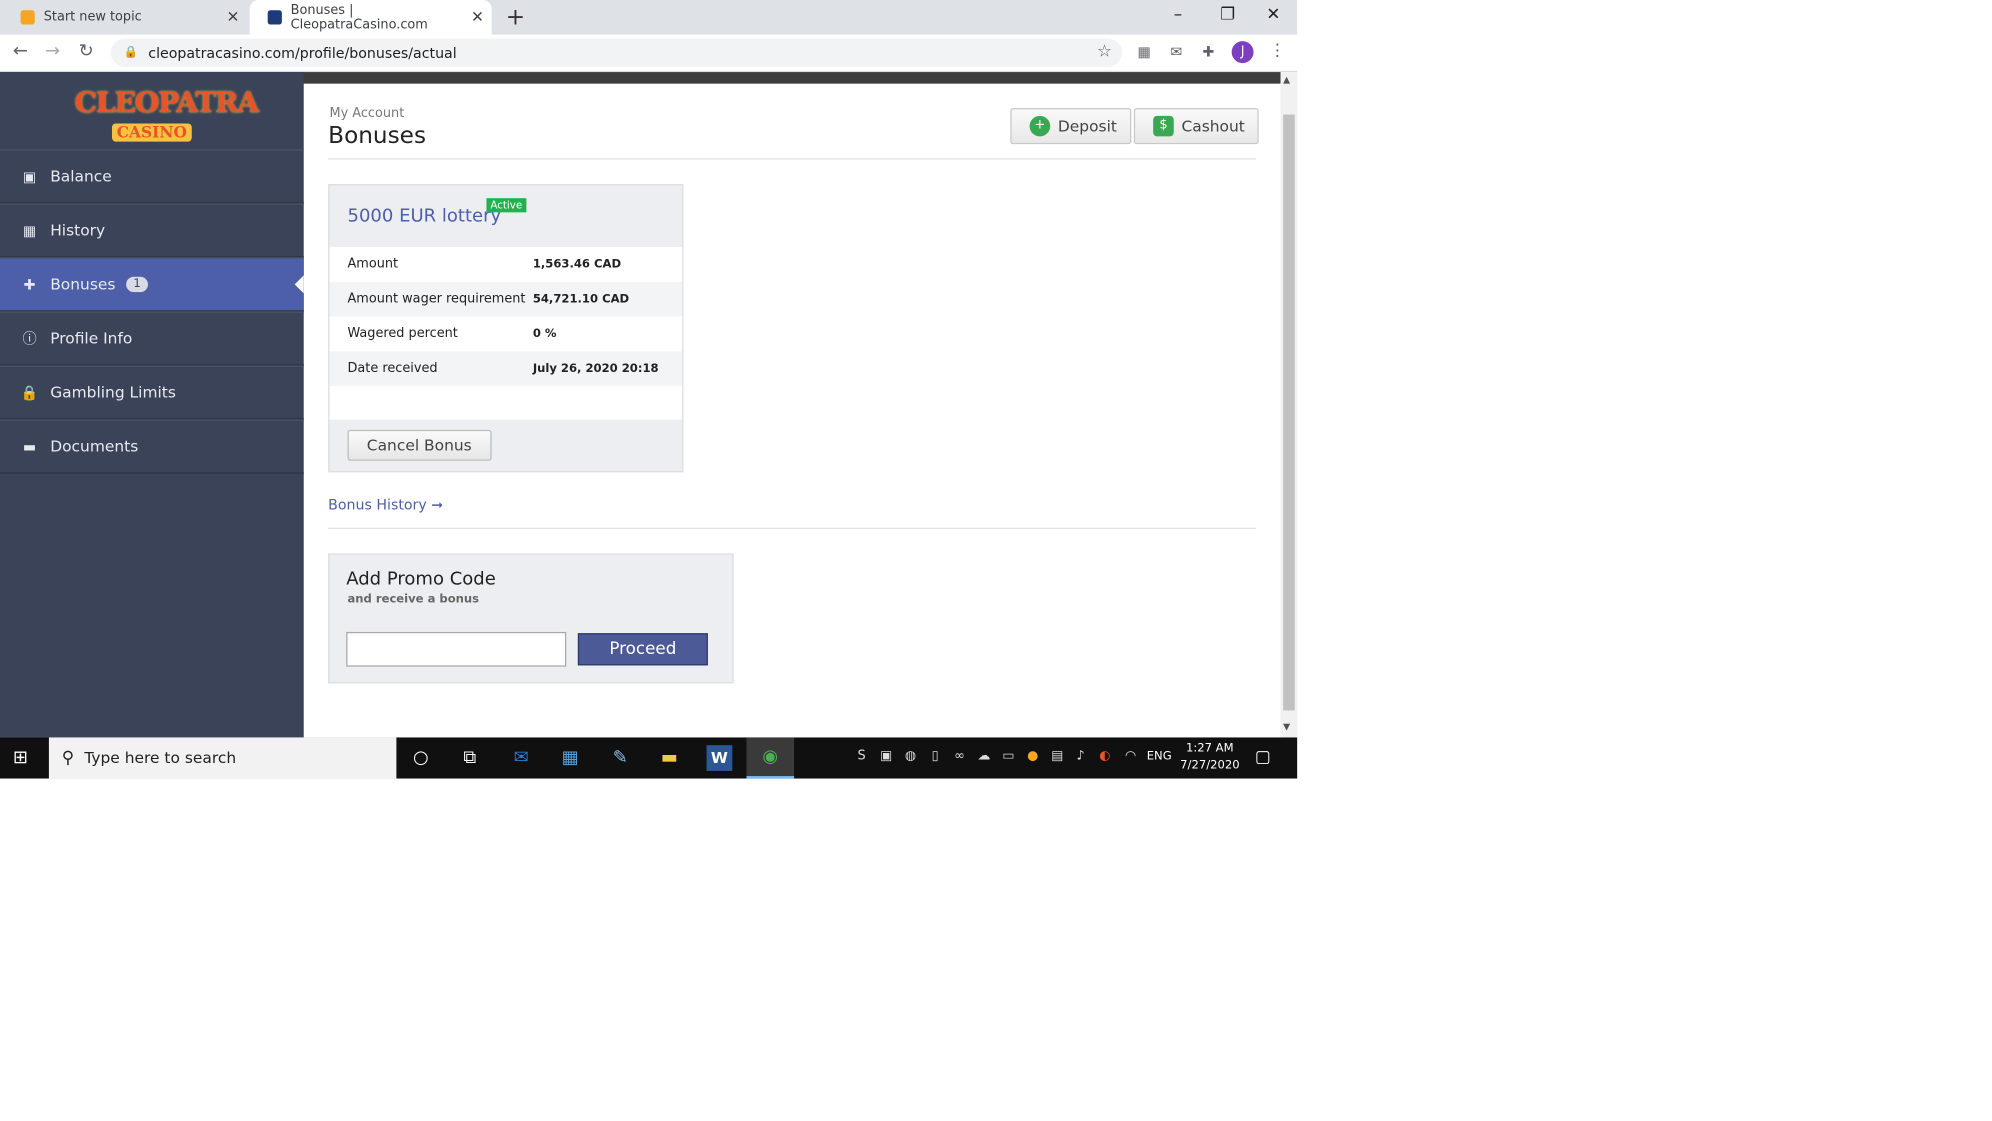  I want to click on row-label: Wagered percent, so click(402, 334).